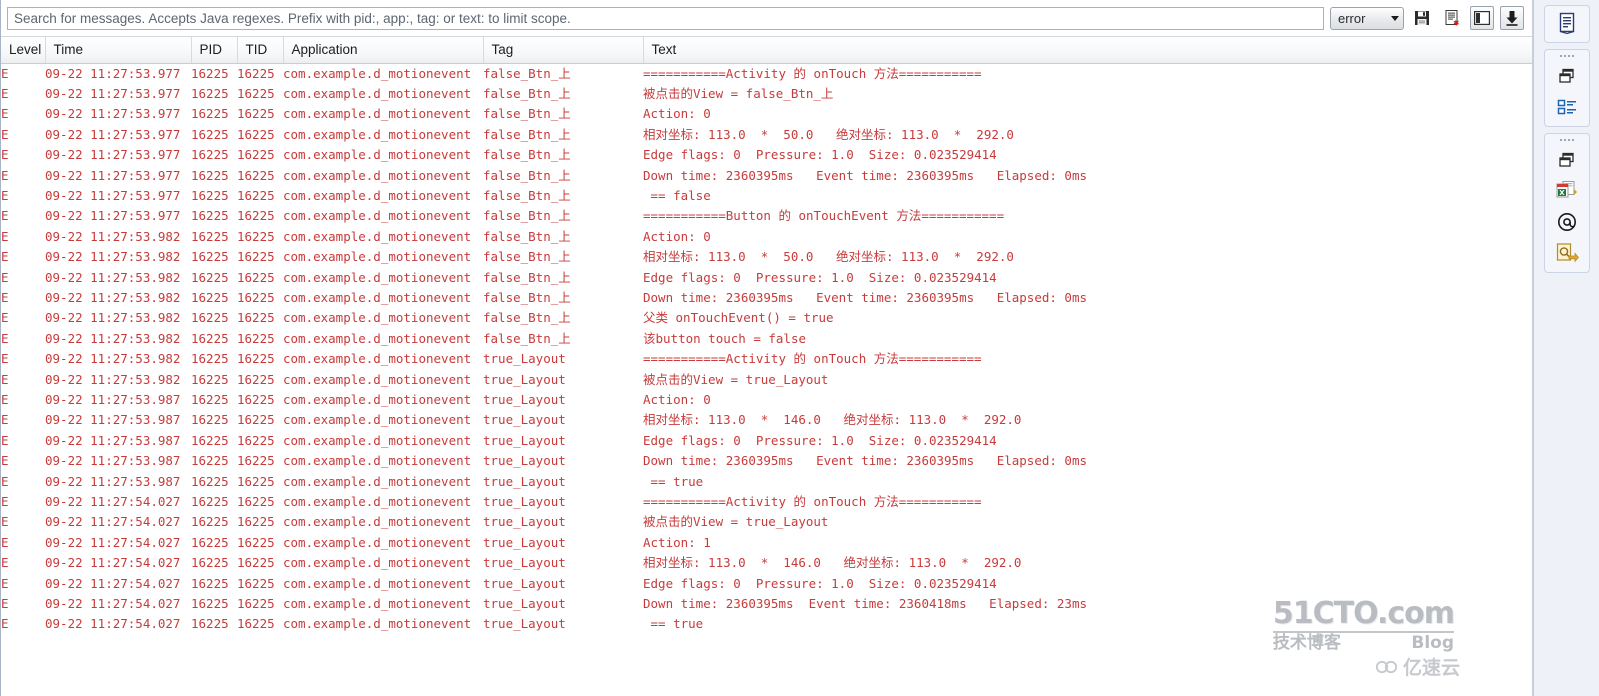  What do you see at coordinates (260, 50) in the screenshot?
I see `column-header-tid: TID` at bounding box center [260, 50].